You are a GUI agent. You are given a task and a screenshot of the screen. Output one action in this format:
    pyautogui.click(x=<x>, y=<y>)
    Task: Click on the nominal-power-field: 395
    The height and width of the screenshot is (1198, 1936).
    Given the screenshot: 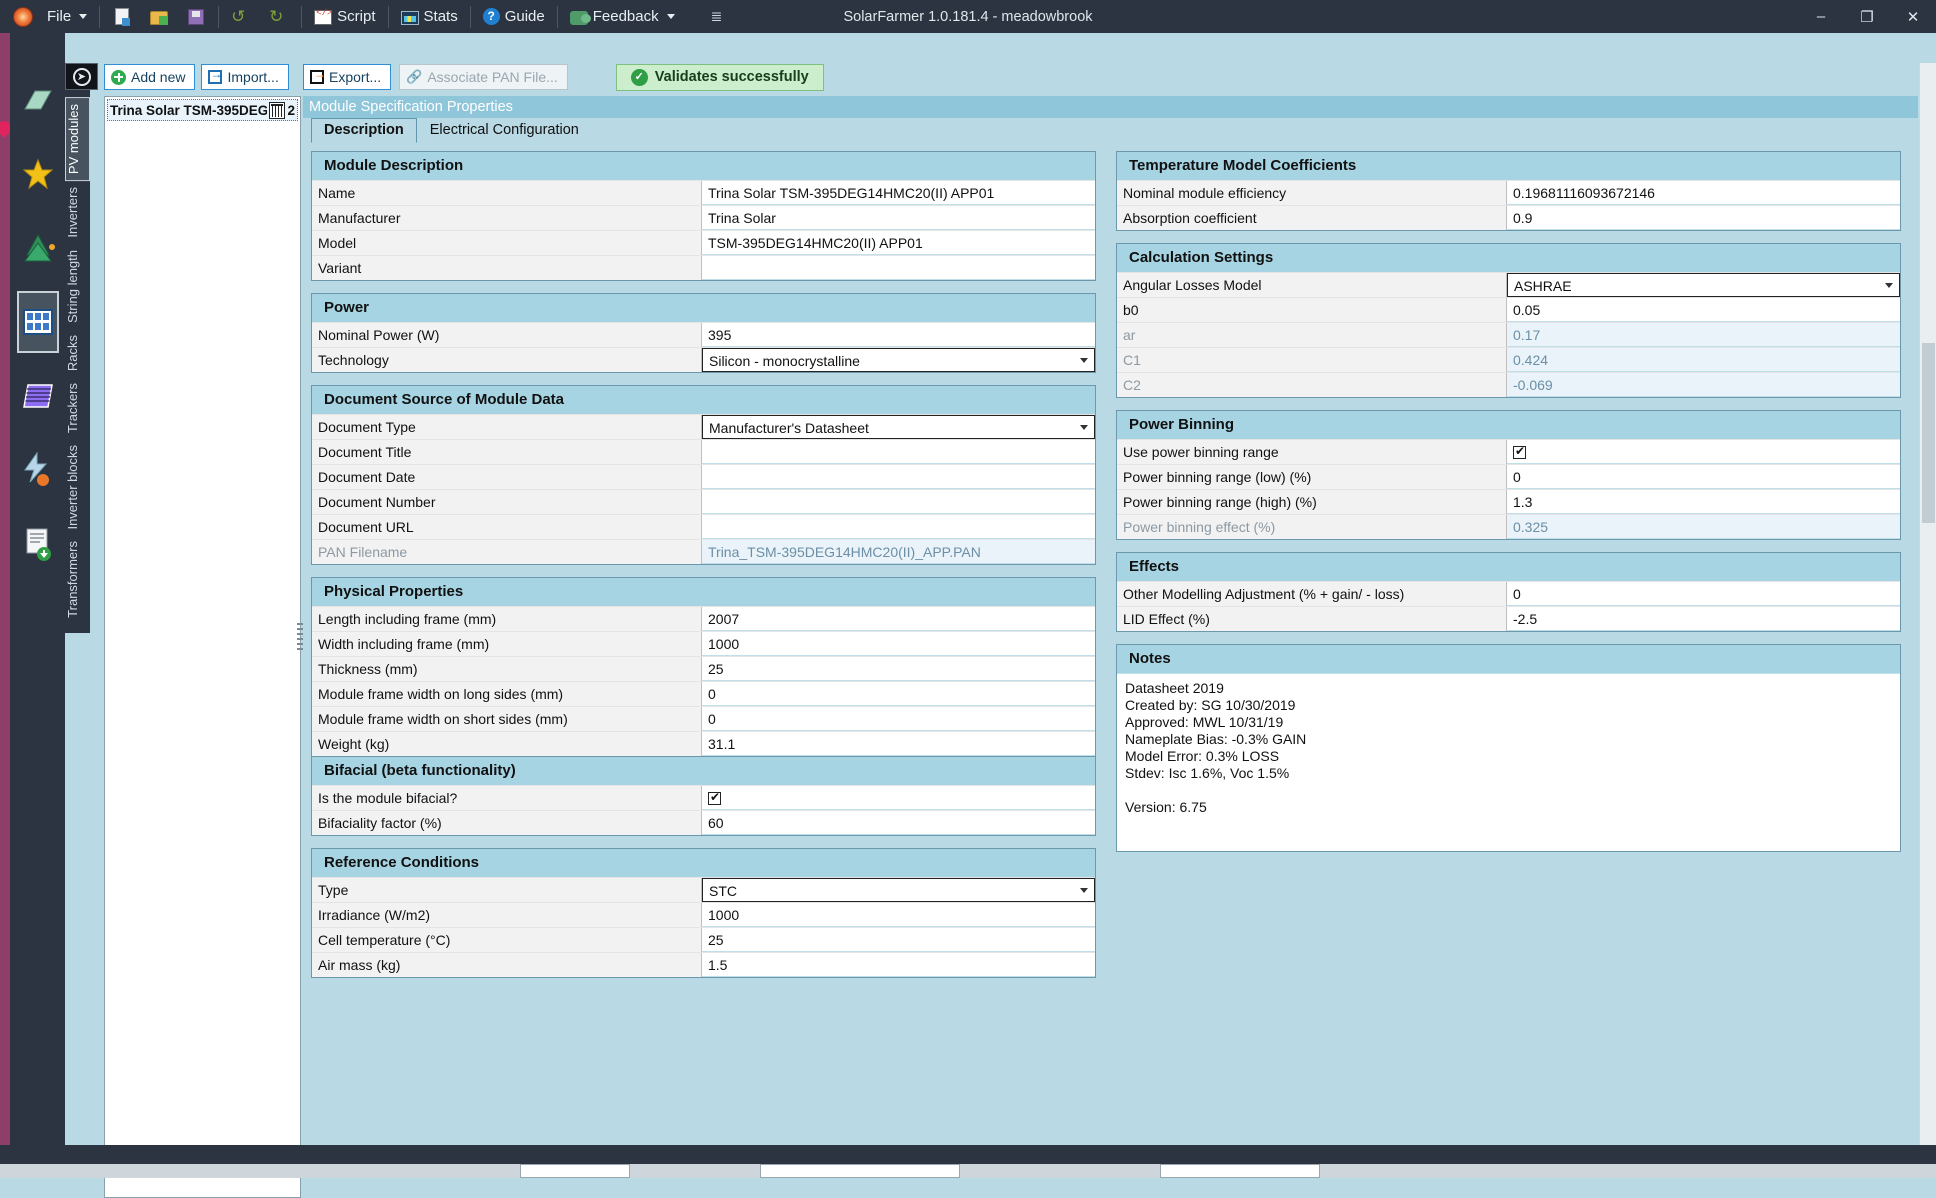 What is the action you would take?
    pyautogui.click(x=898, y=335)
    